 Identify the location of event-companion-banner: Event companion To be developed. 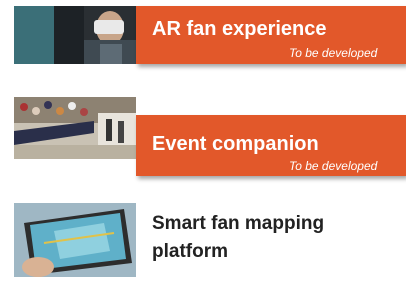
(271, 145).